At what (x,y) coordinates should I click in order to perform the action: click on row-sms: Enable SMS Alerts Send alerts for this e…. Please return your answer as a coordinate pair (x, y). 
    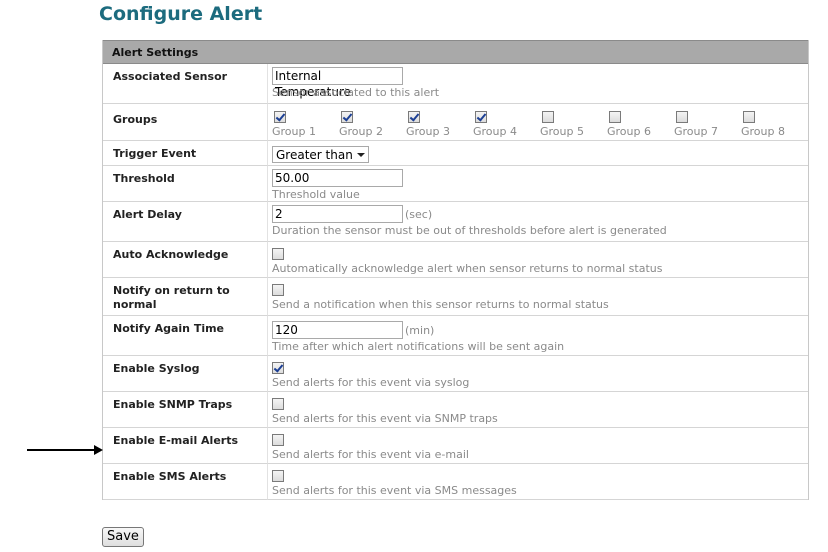
    Looking at the image, I should click on (455, 482).